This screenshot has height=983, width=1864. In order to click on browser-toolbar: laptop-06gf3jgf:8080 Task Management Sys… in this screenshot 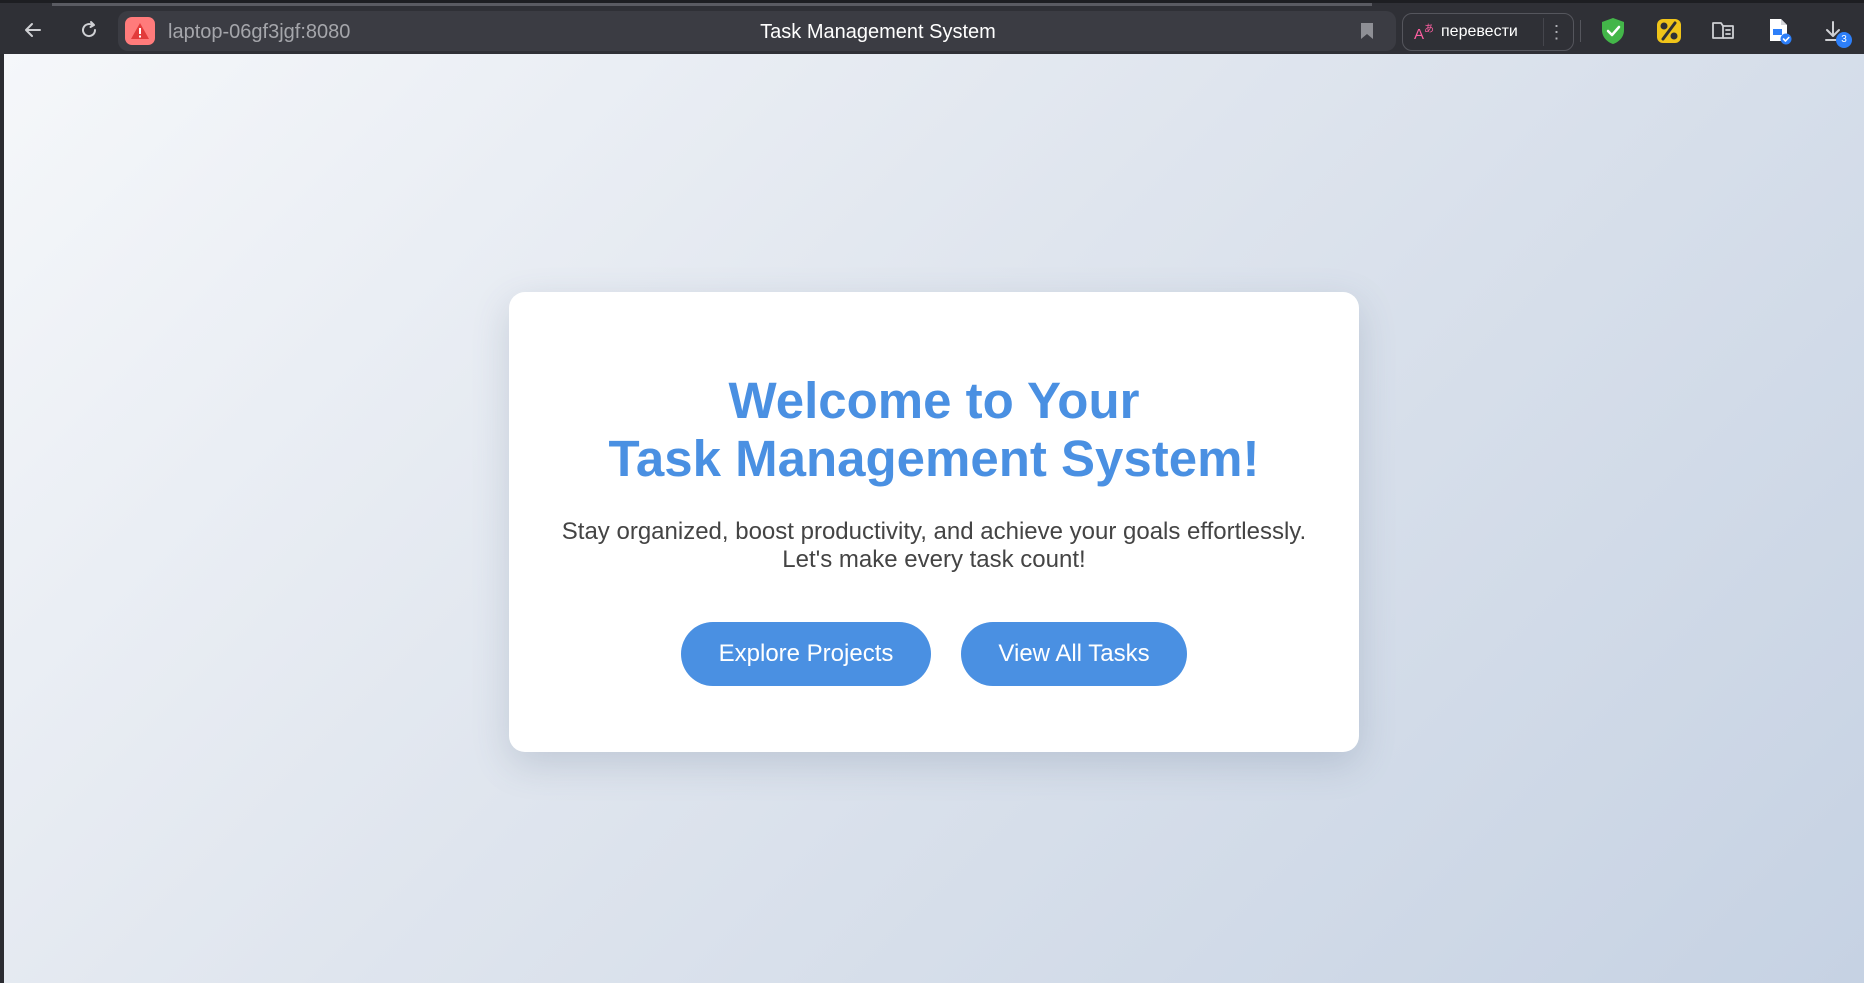, I will do `click(932, 27)`.